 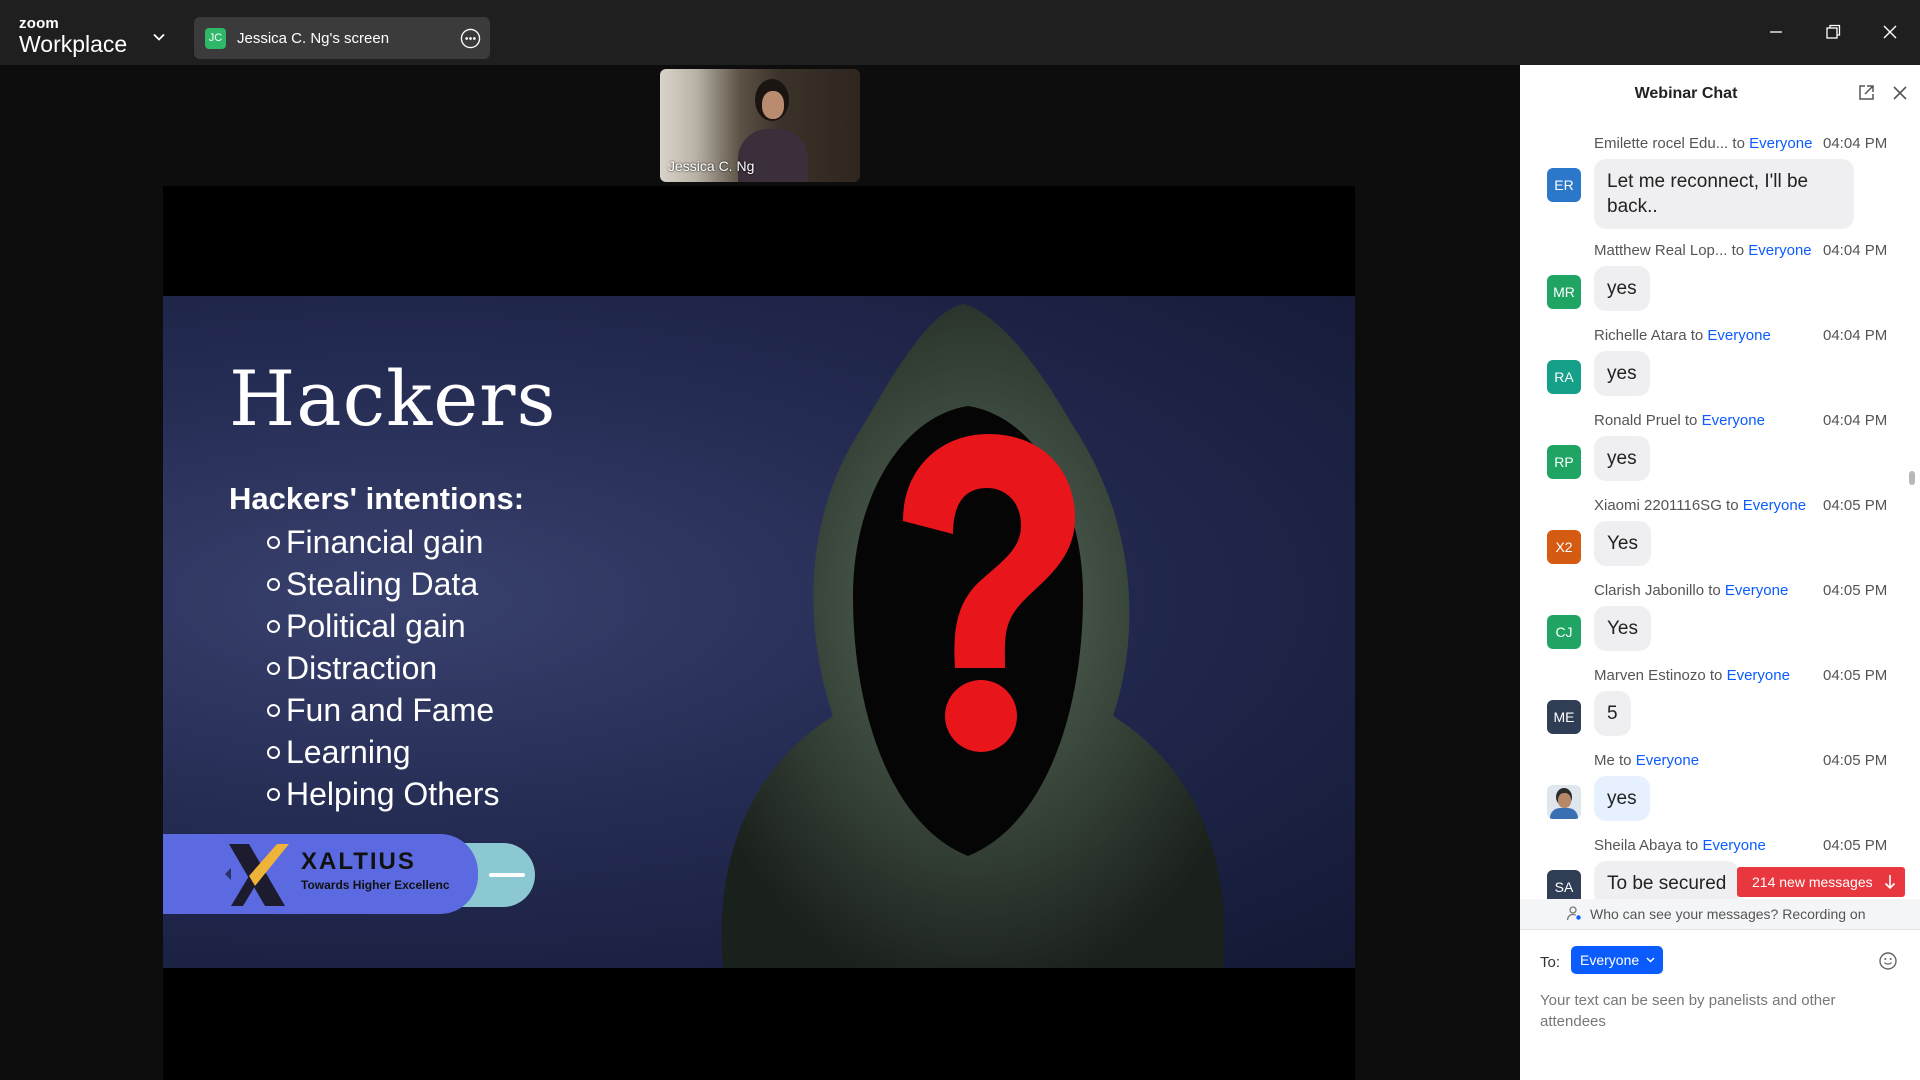 What do you see at coordinates (383, 710) in the screenshot?
I see `list-item: Fun and Fame` at bounding box center [383, 710].